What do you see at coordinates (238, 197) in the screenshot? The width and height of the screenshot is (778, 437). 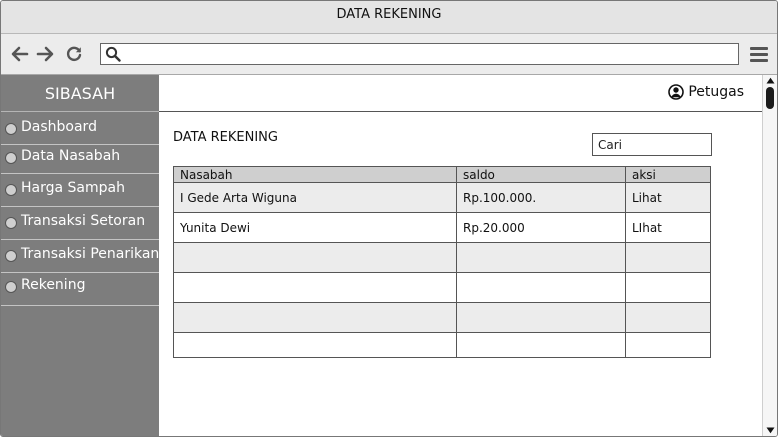 I see `cell-nasabah: I Gede Arta Wiguna` at bounding box center [238, 197].